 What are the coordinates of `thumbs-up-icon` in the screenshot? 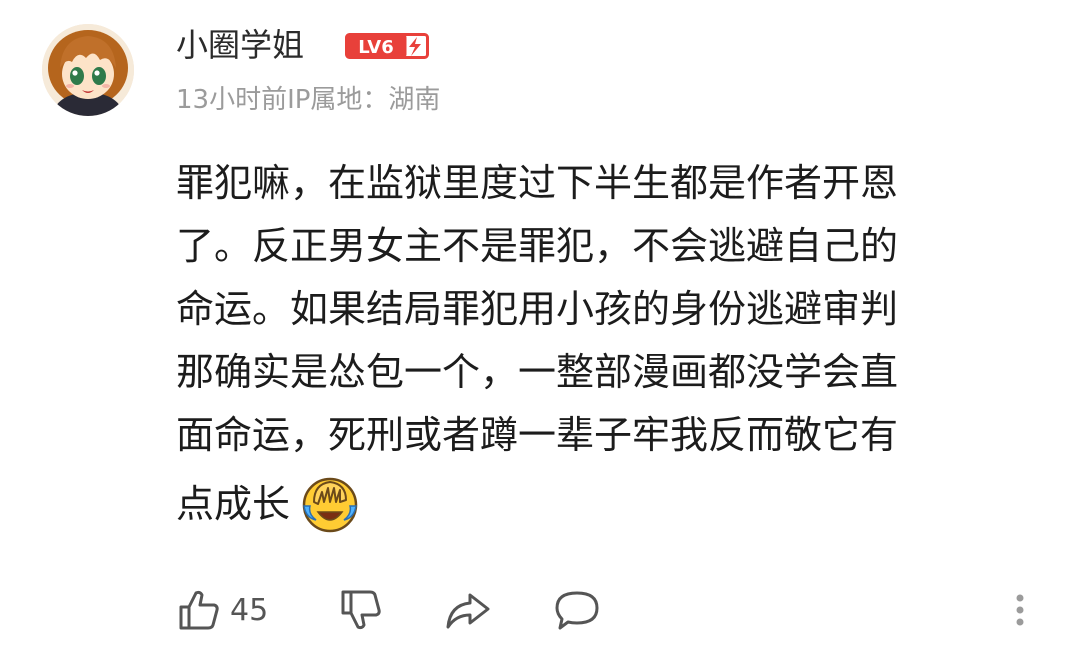 It's located at (199, 610).